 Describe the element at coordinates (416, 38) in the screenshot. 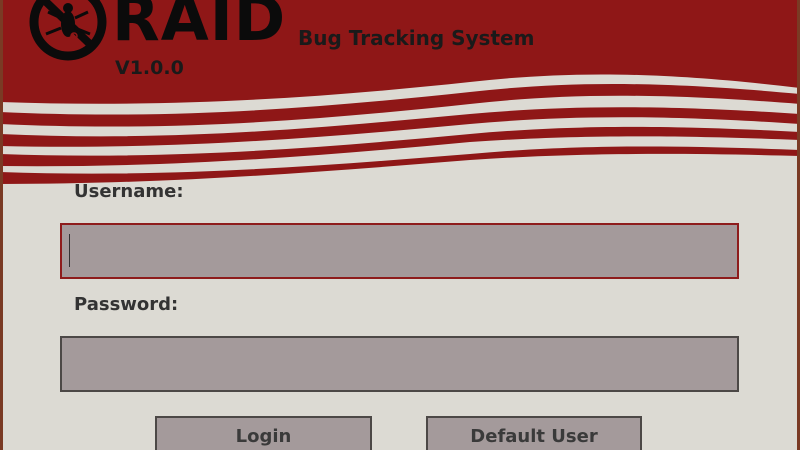

I see `app-subtitle: Bug Tracking System` at that location.